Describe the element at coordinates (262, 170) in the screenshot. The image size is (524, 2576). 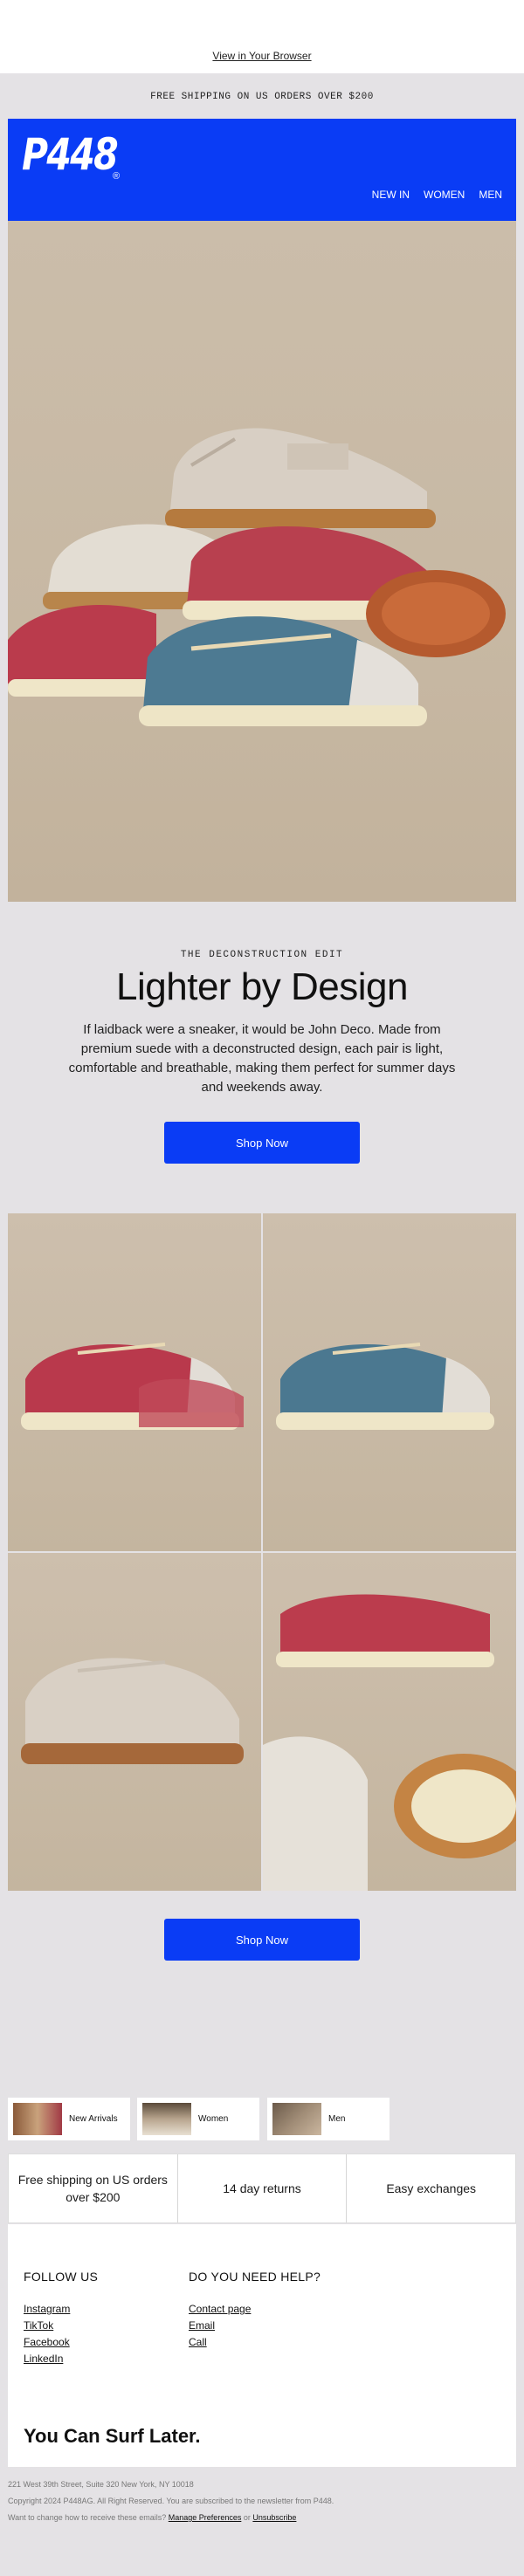
I see `brand-header: P448 ® NEW IN WOMEN MEN` at that location.